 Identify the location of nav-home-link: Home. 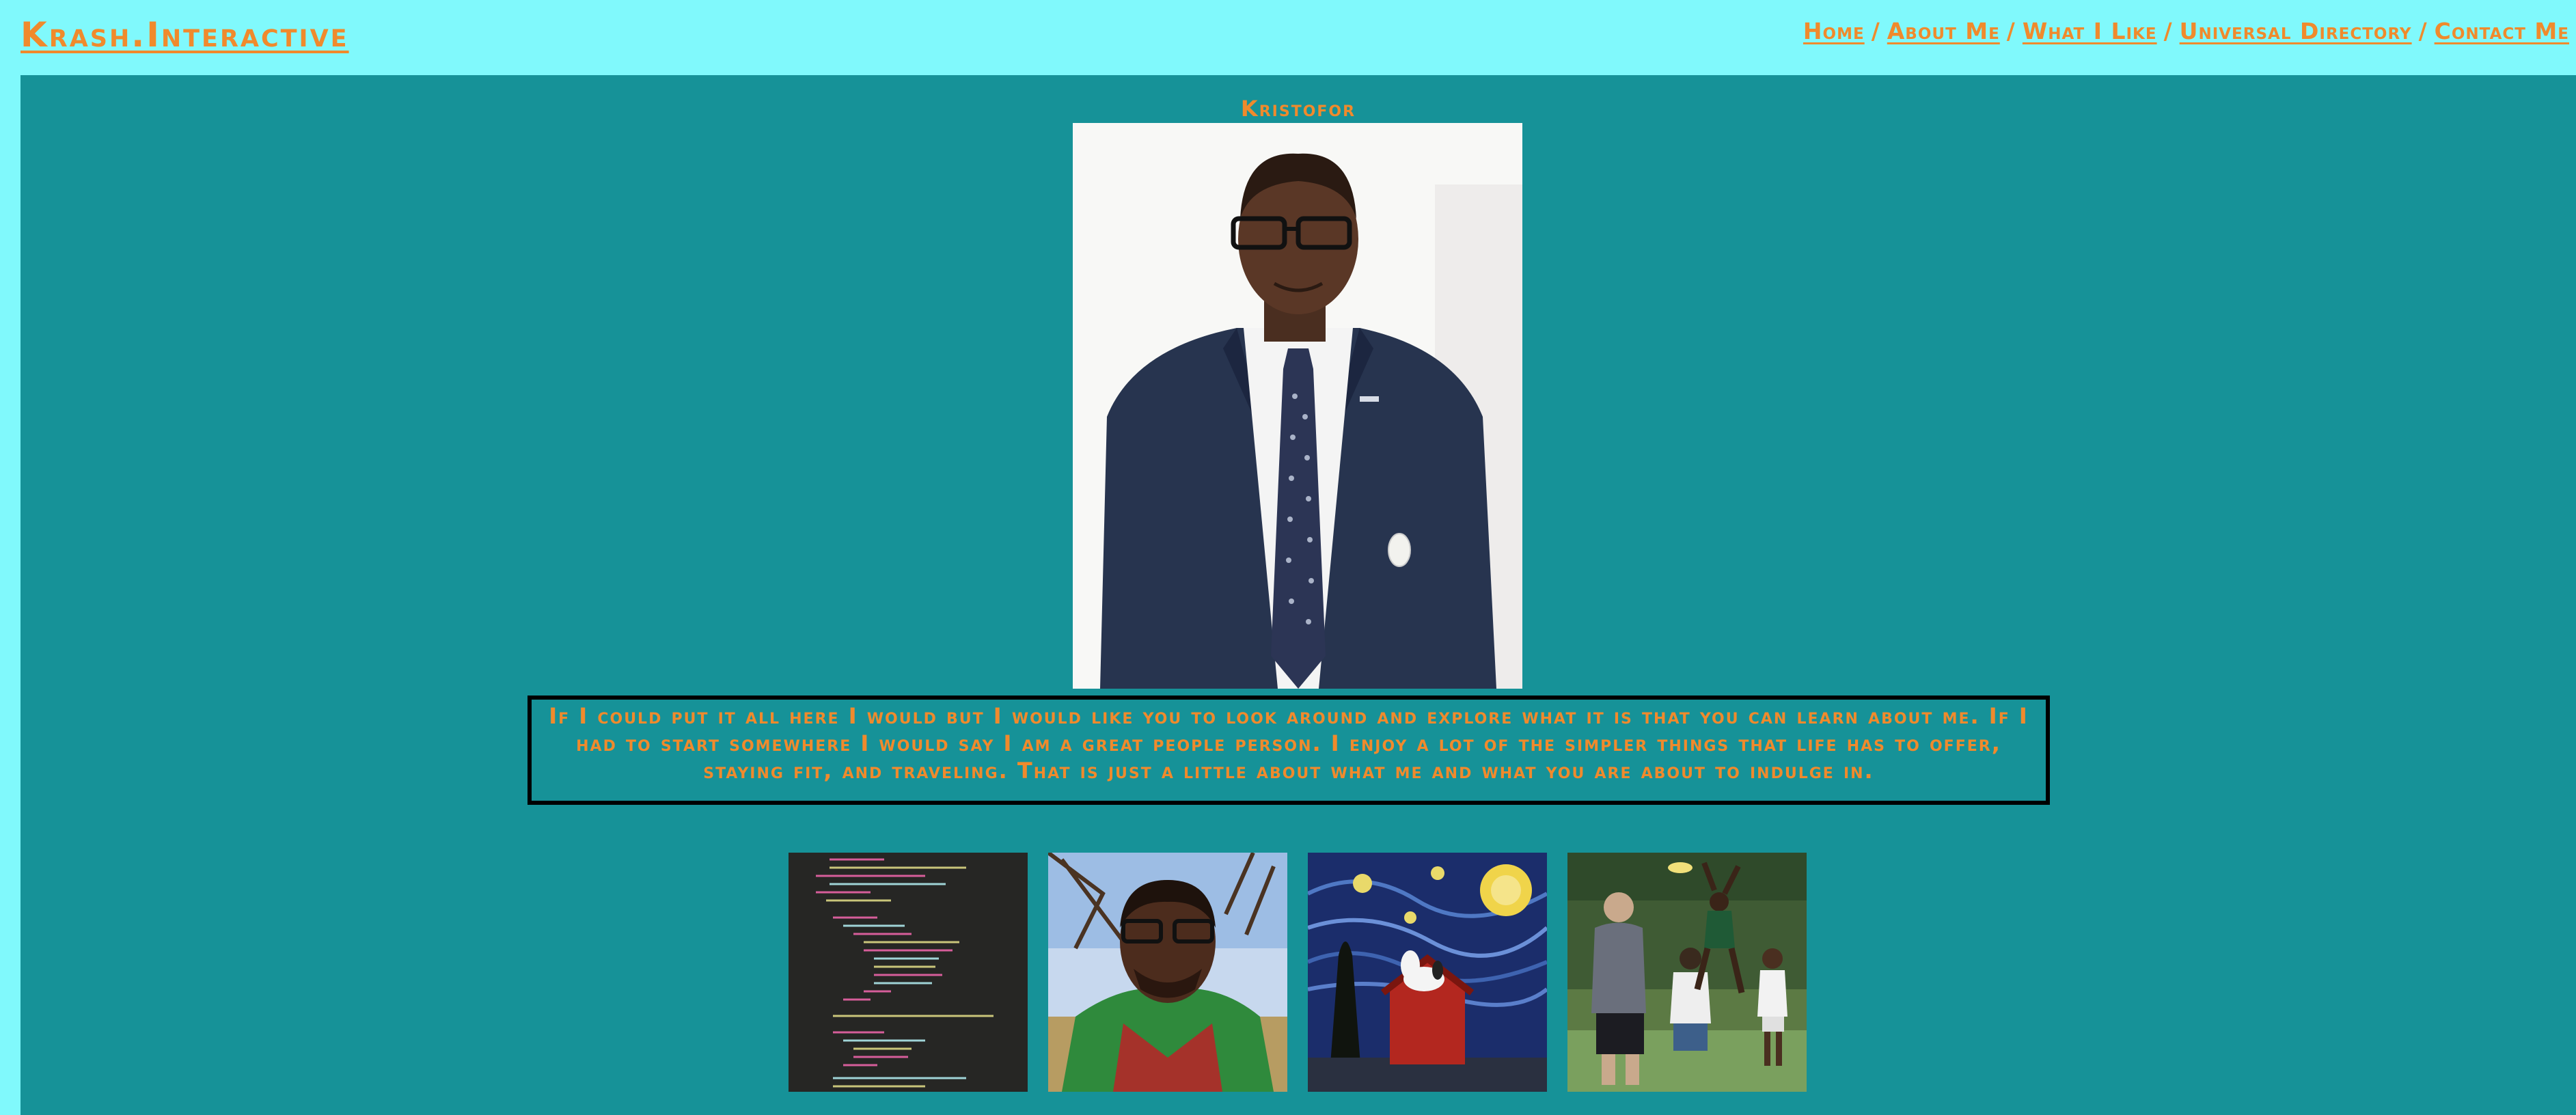
(1834, 31).